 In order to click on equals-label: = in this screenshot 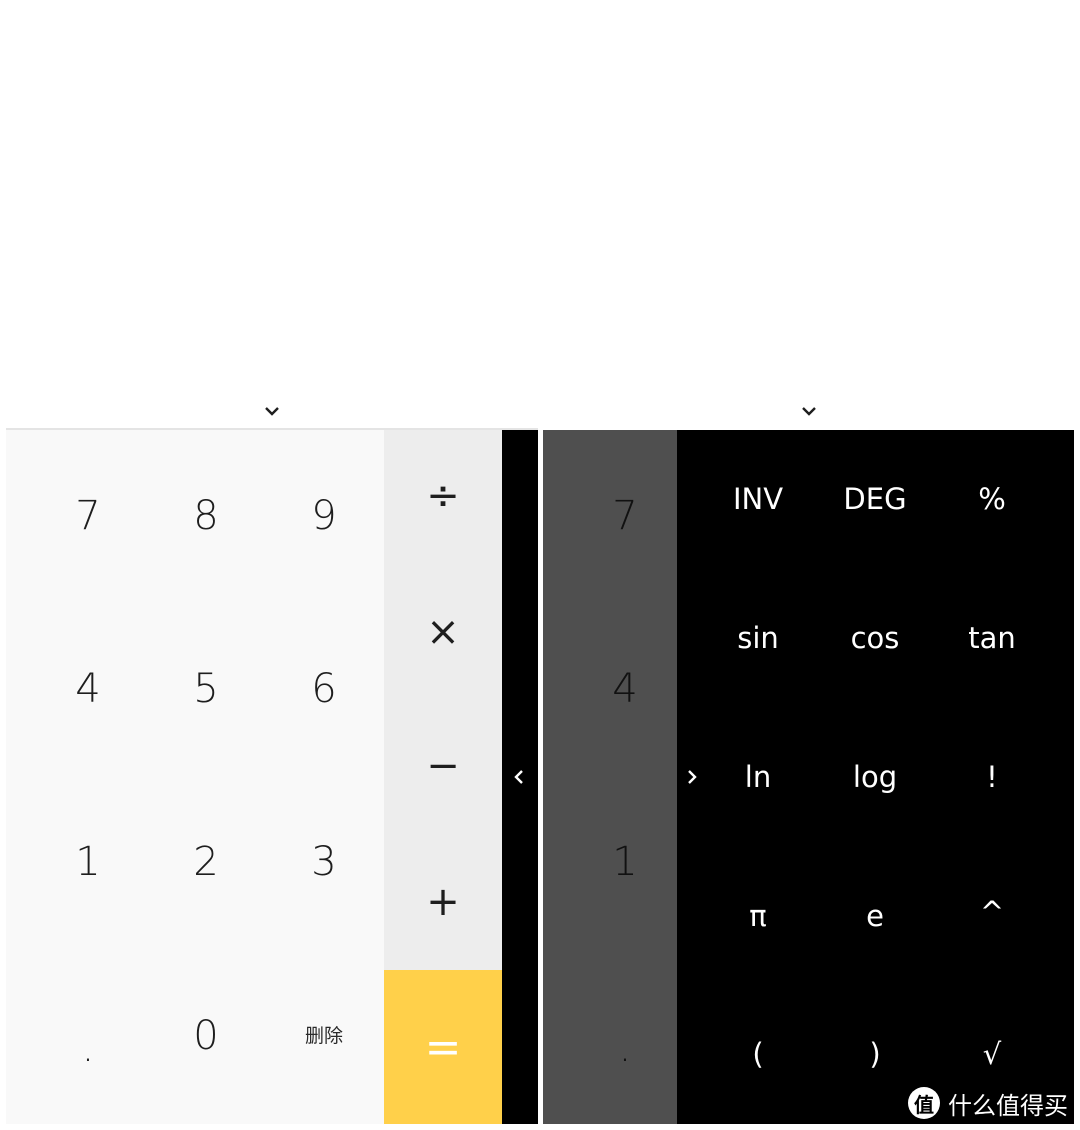, I will do `click(443, 1047)`.